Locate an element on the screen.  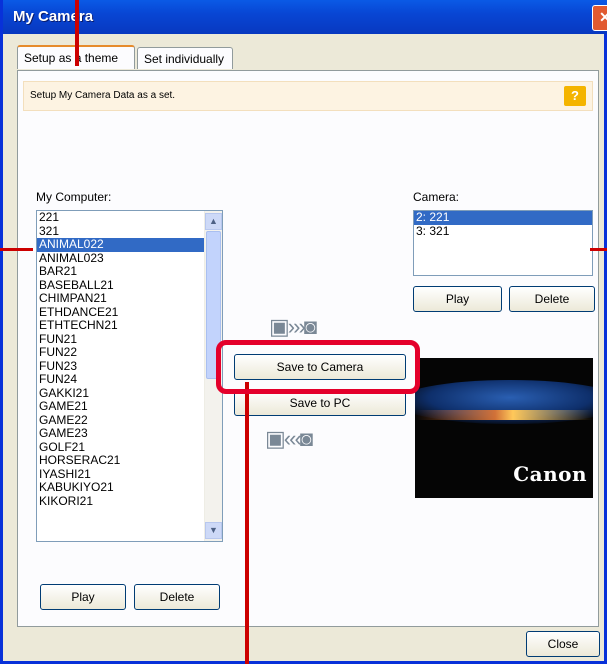
computer-list-item: FUN23 is located at coordinates (129, 366).